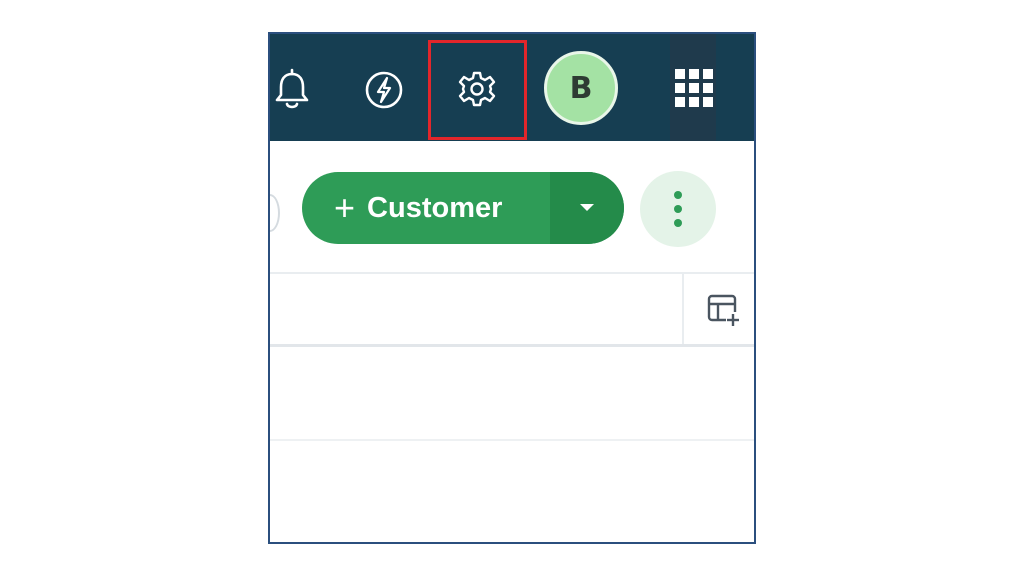 The height and width of the screenshot is (576, 1024). I want to click on add-customer-split-button: + Customer, so click(463, 208).